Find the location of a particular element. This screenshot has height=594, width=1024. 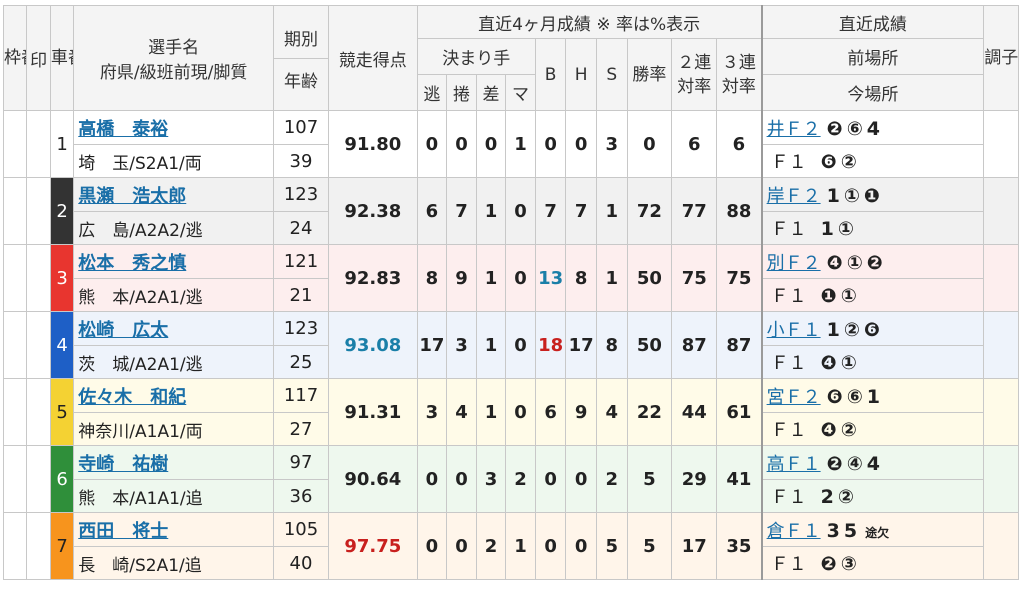

rider-name-cell: 佐々木 和紀 is located at coordinates (173, 395).